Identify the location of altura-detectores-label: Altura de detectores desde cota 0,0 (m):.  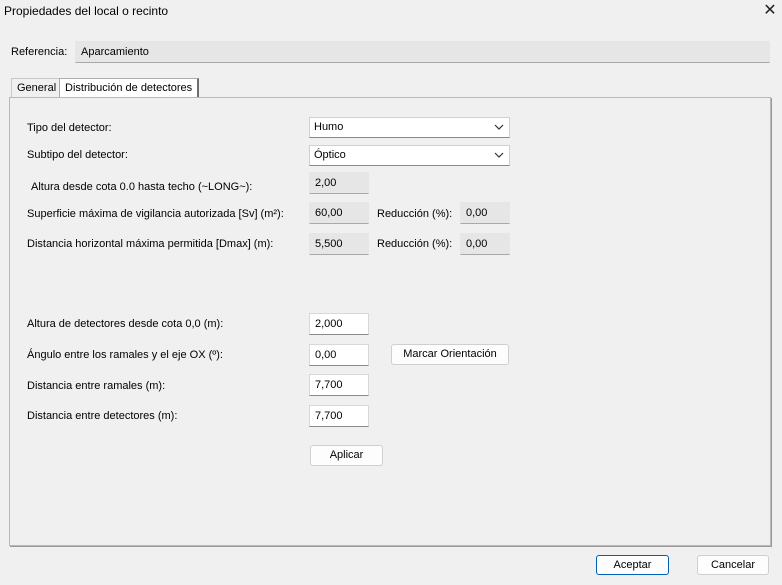
(125, 324).